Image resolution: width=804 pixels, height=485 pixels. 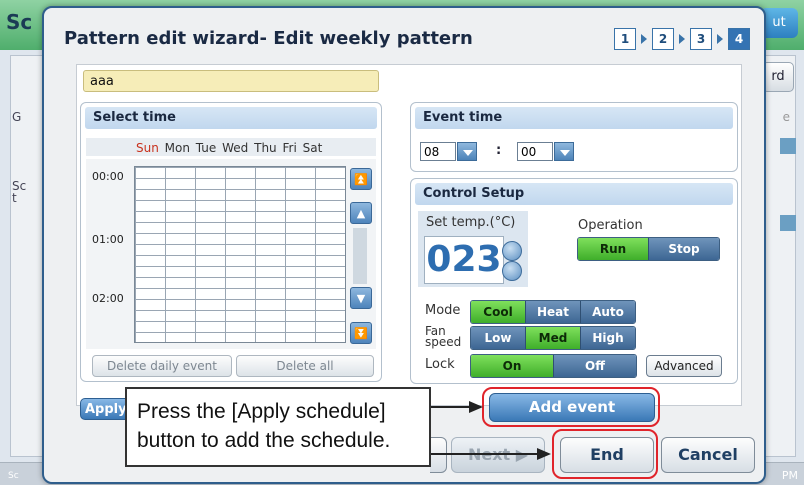 What do you see at coordinates (789, 475) in the screenshot?
I see `background-footer-time: PM` at bounding box center [789, 475].